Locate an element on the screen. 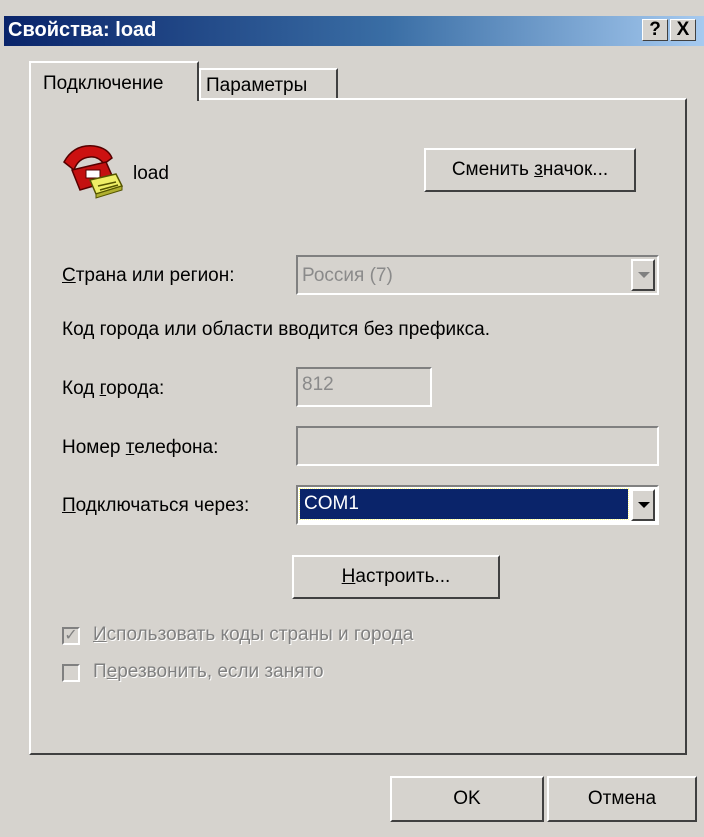 This screenshot has width=704, height=837. telephone-icon is located at coordinates (93, 172).